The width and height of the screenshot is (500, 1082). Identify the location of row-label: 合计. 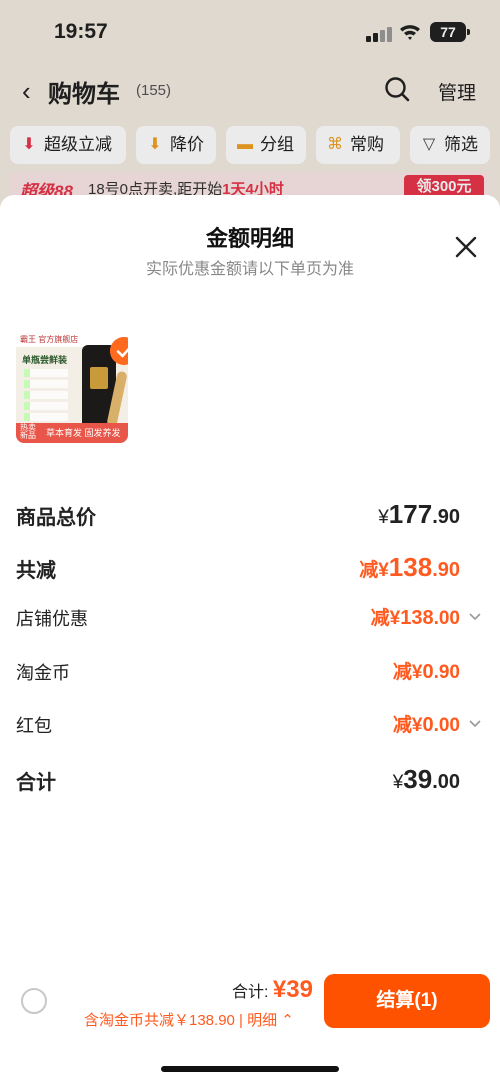
(36, 783).